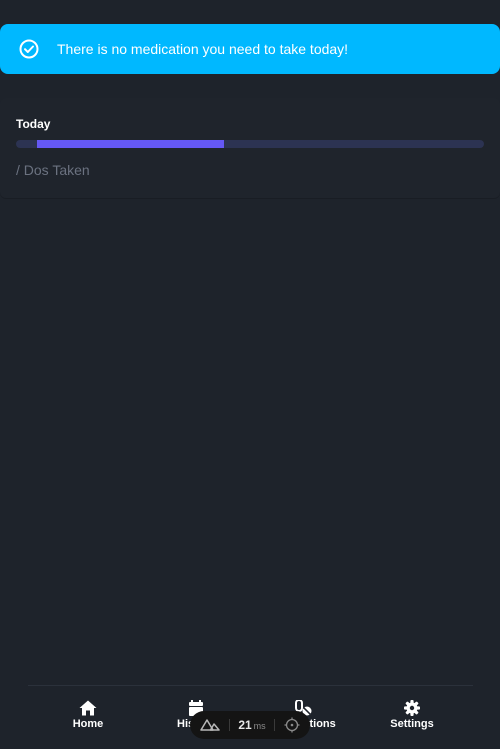  Describe the element at coordinates (53, 170) in the screenshot. I see `doses-taken-label: / Dos Taken` at that location.